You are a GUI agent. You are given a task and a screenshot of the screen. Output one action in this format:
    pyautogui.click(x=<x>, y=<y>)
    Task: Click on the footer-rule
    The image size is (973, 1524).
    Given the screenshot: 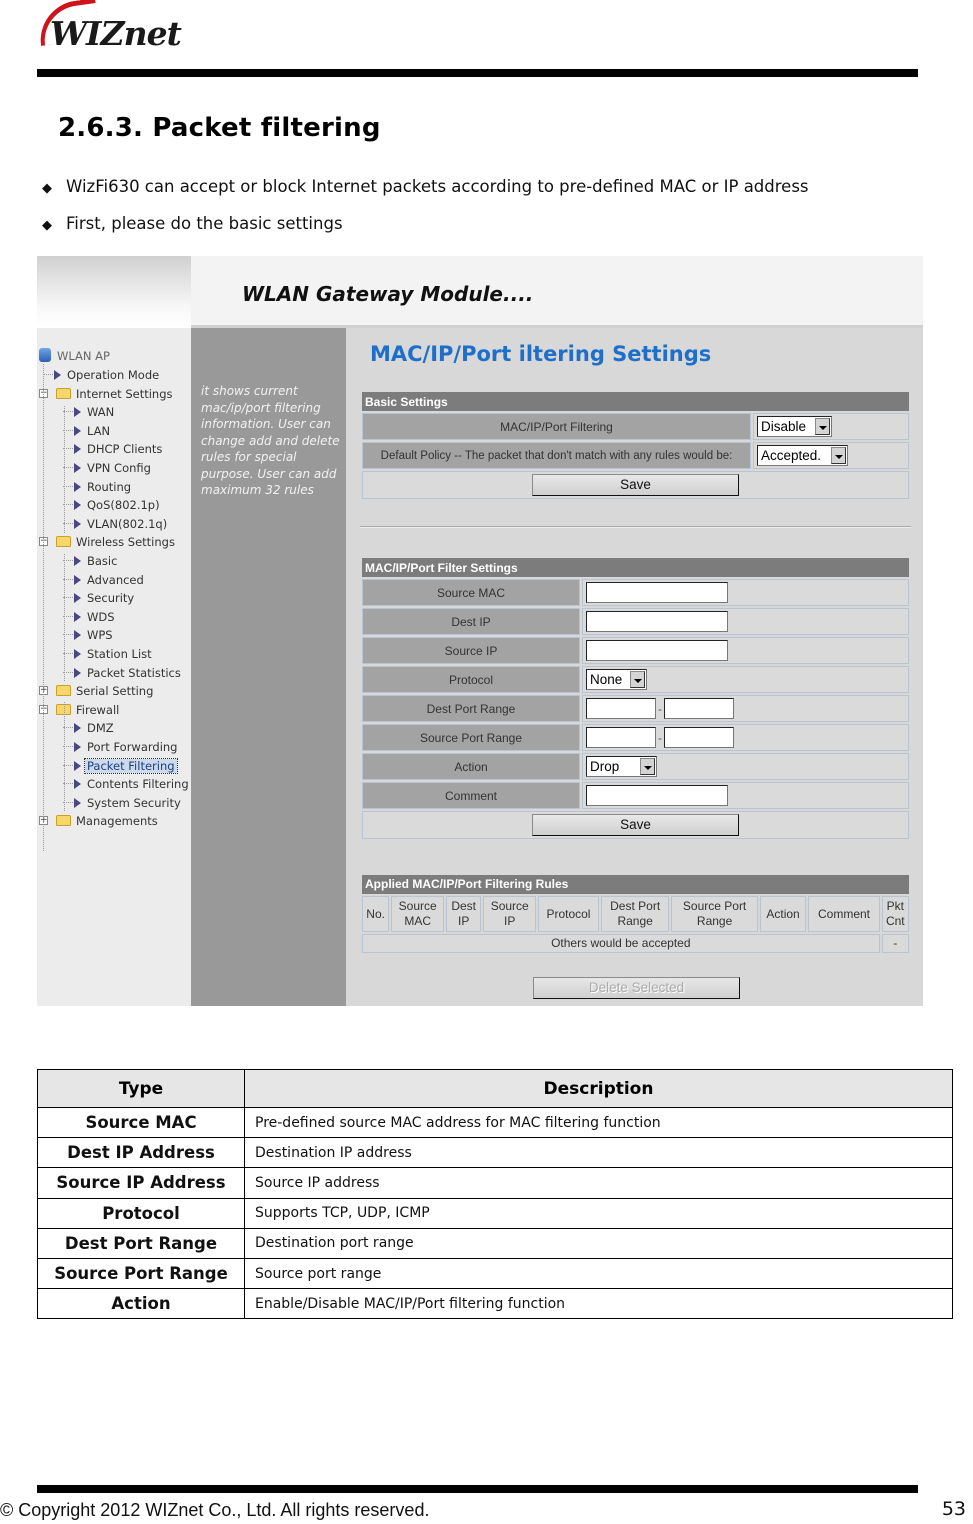 What is the action you would take?
    pyautogui.click(x=477, y=1489)
    